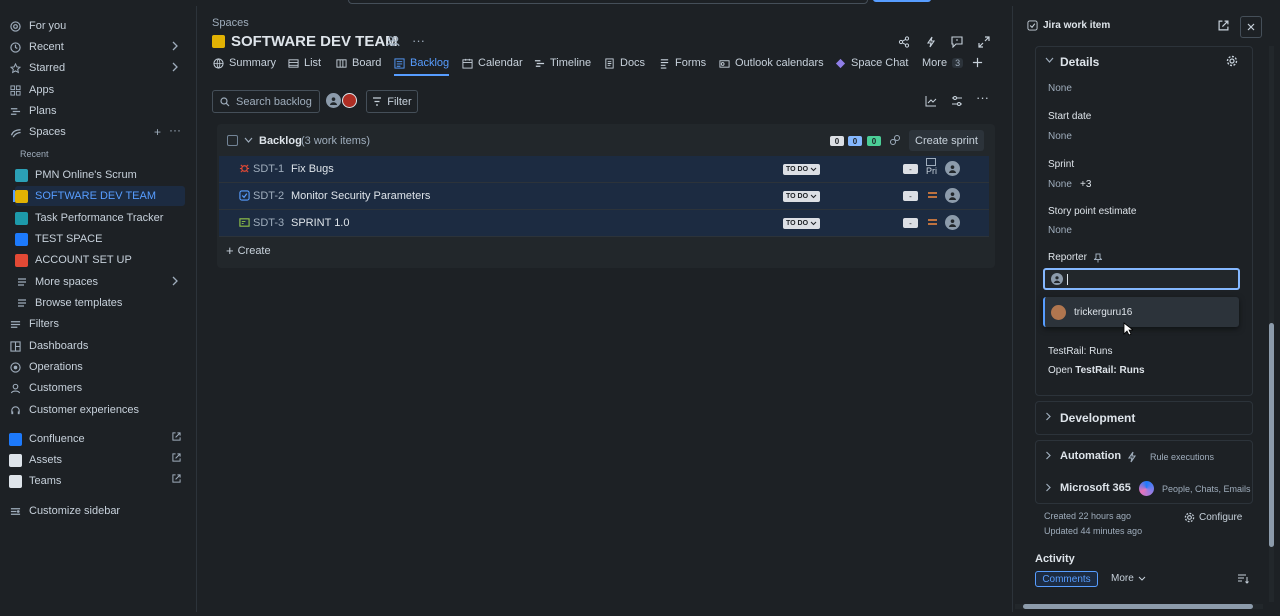 Image resolution: width=1280 pixels, height=616 pixels. Describe the element at coordinates (1128, 578) in the screenshot. I see `more-activity-dropdown: More` at that location.